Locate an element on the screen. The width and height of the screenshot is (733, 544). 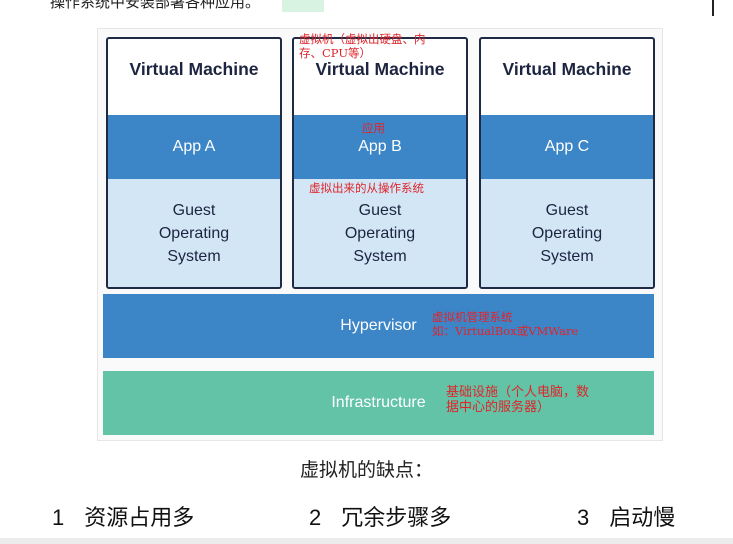
annotation-hypervisor: 虚拟机管理系统 如：VirtualBox或VMWare is located at coordinates (505, 324).